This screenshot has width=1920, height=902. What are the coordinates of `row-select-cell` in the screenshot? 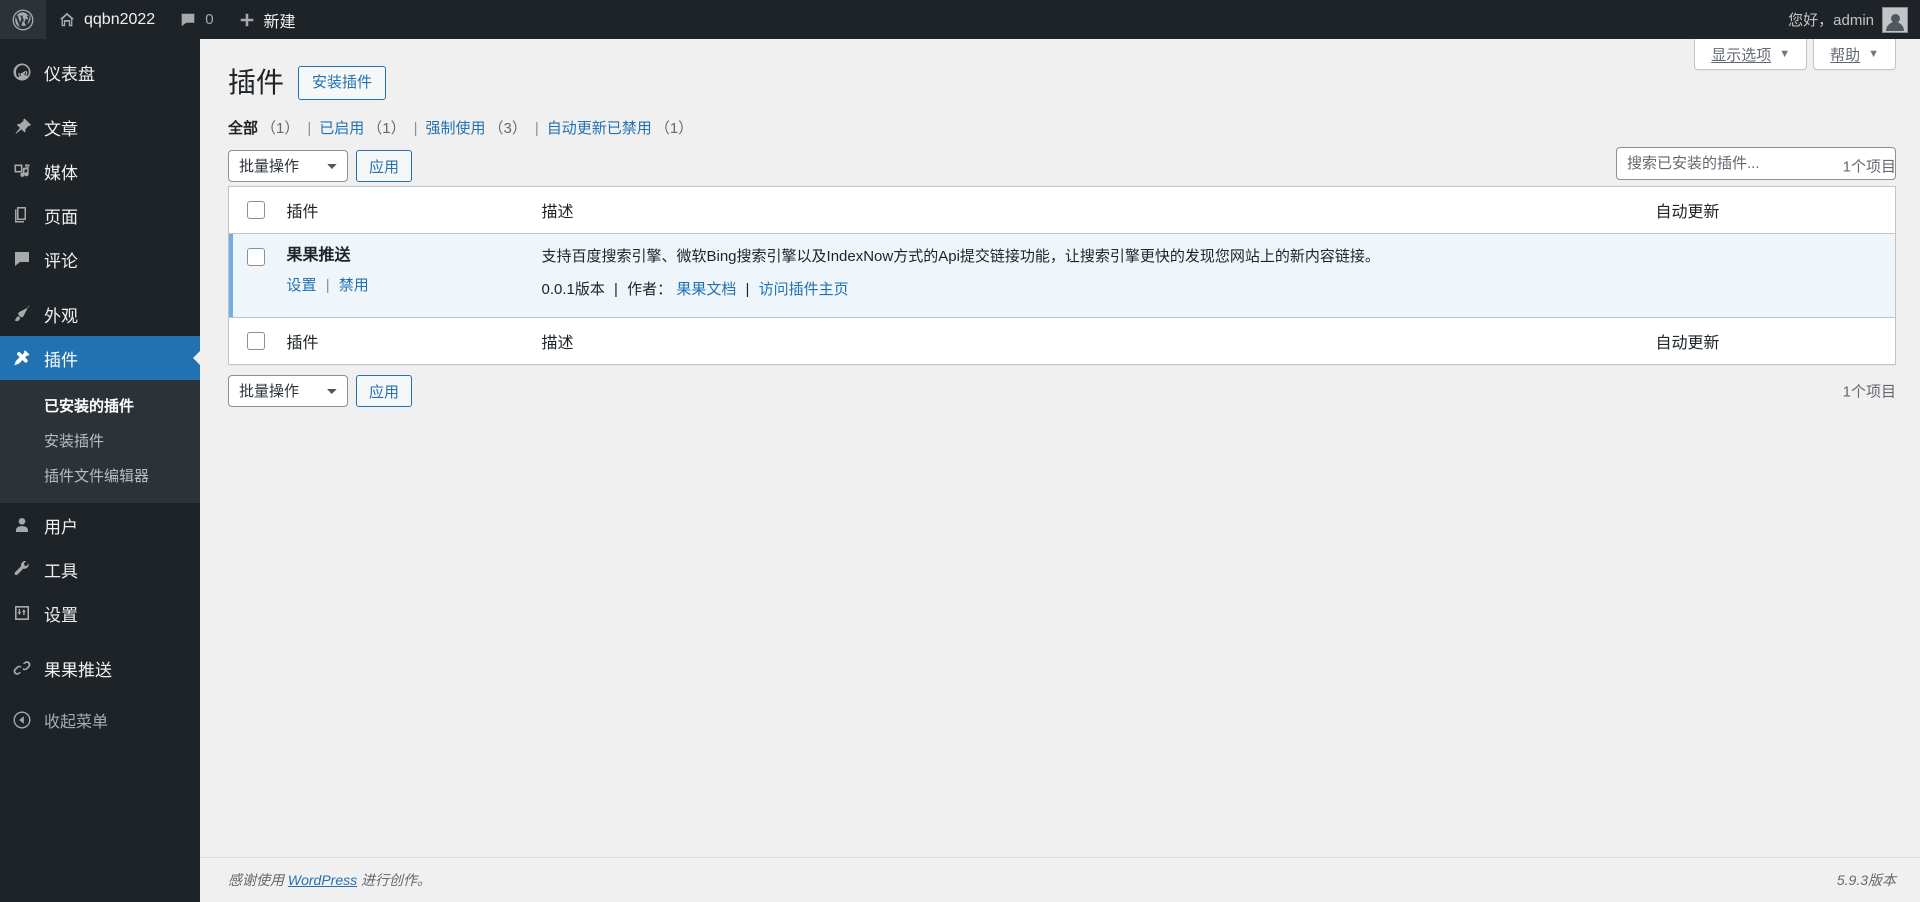 It's located at (253, 276).